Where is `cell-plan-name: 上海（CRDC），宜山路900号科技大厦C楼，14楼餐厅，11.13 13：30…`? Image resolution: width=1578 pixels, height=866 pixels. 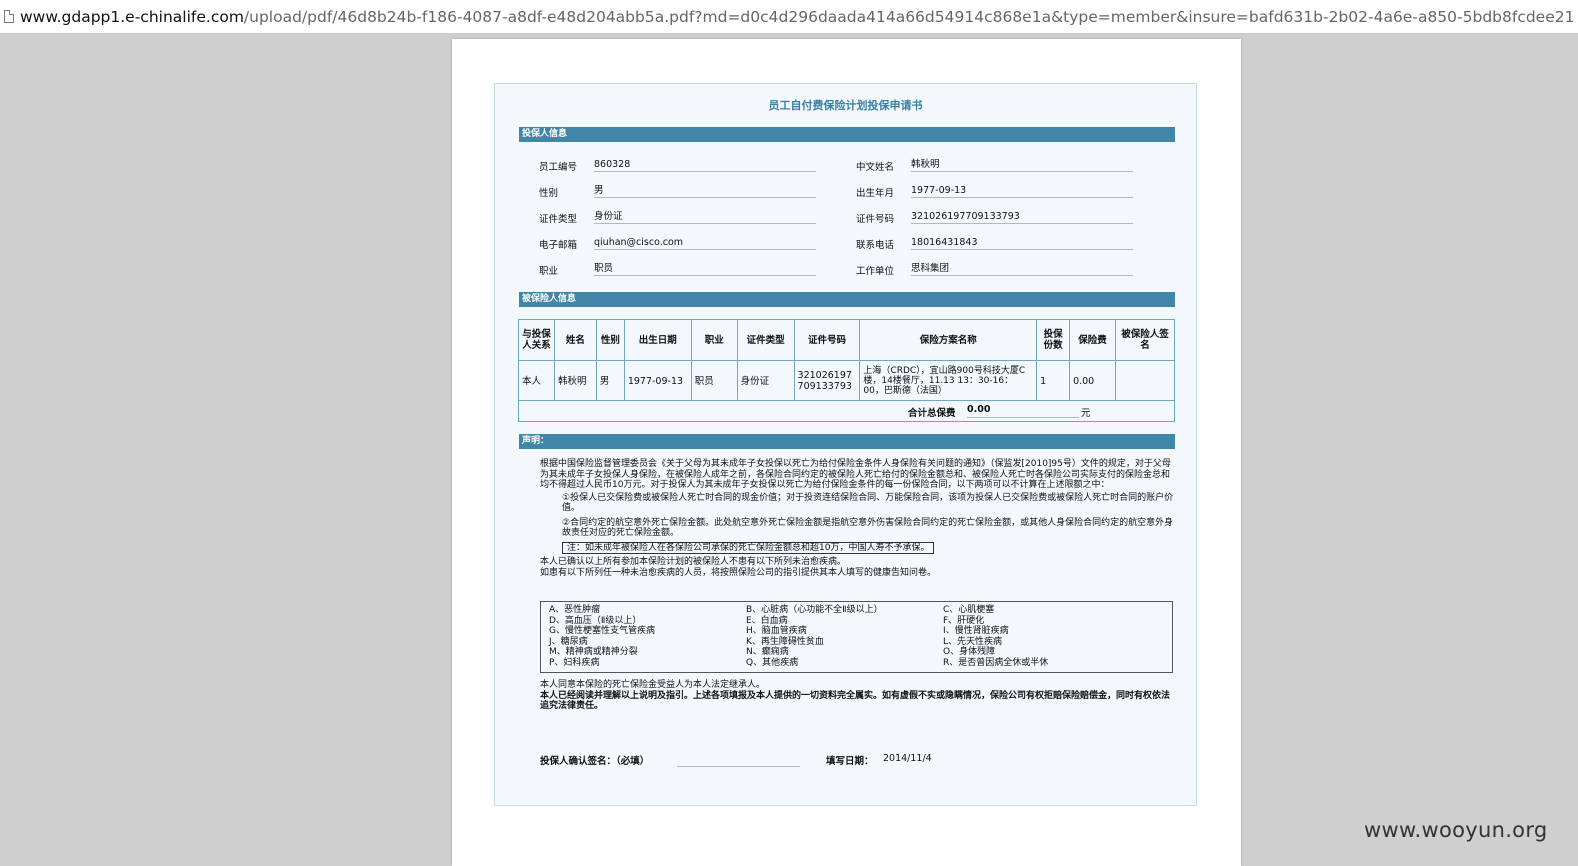 cell-plan-name: 上海（CRDC），宜山路900号科技大厦C楼，14楼餐厅，11.13 13：30… is located at coordinates (948, 381).